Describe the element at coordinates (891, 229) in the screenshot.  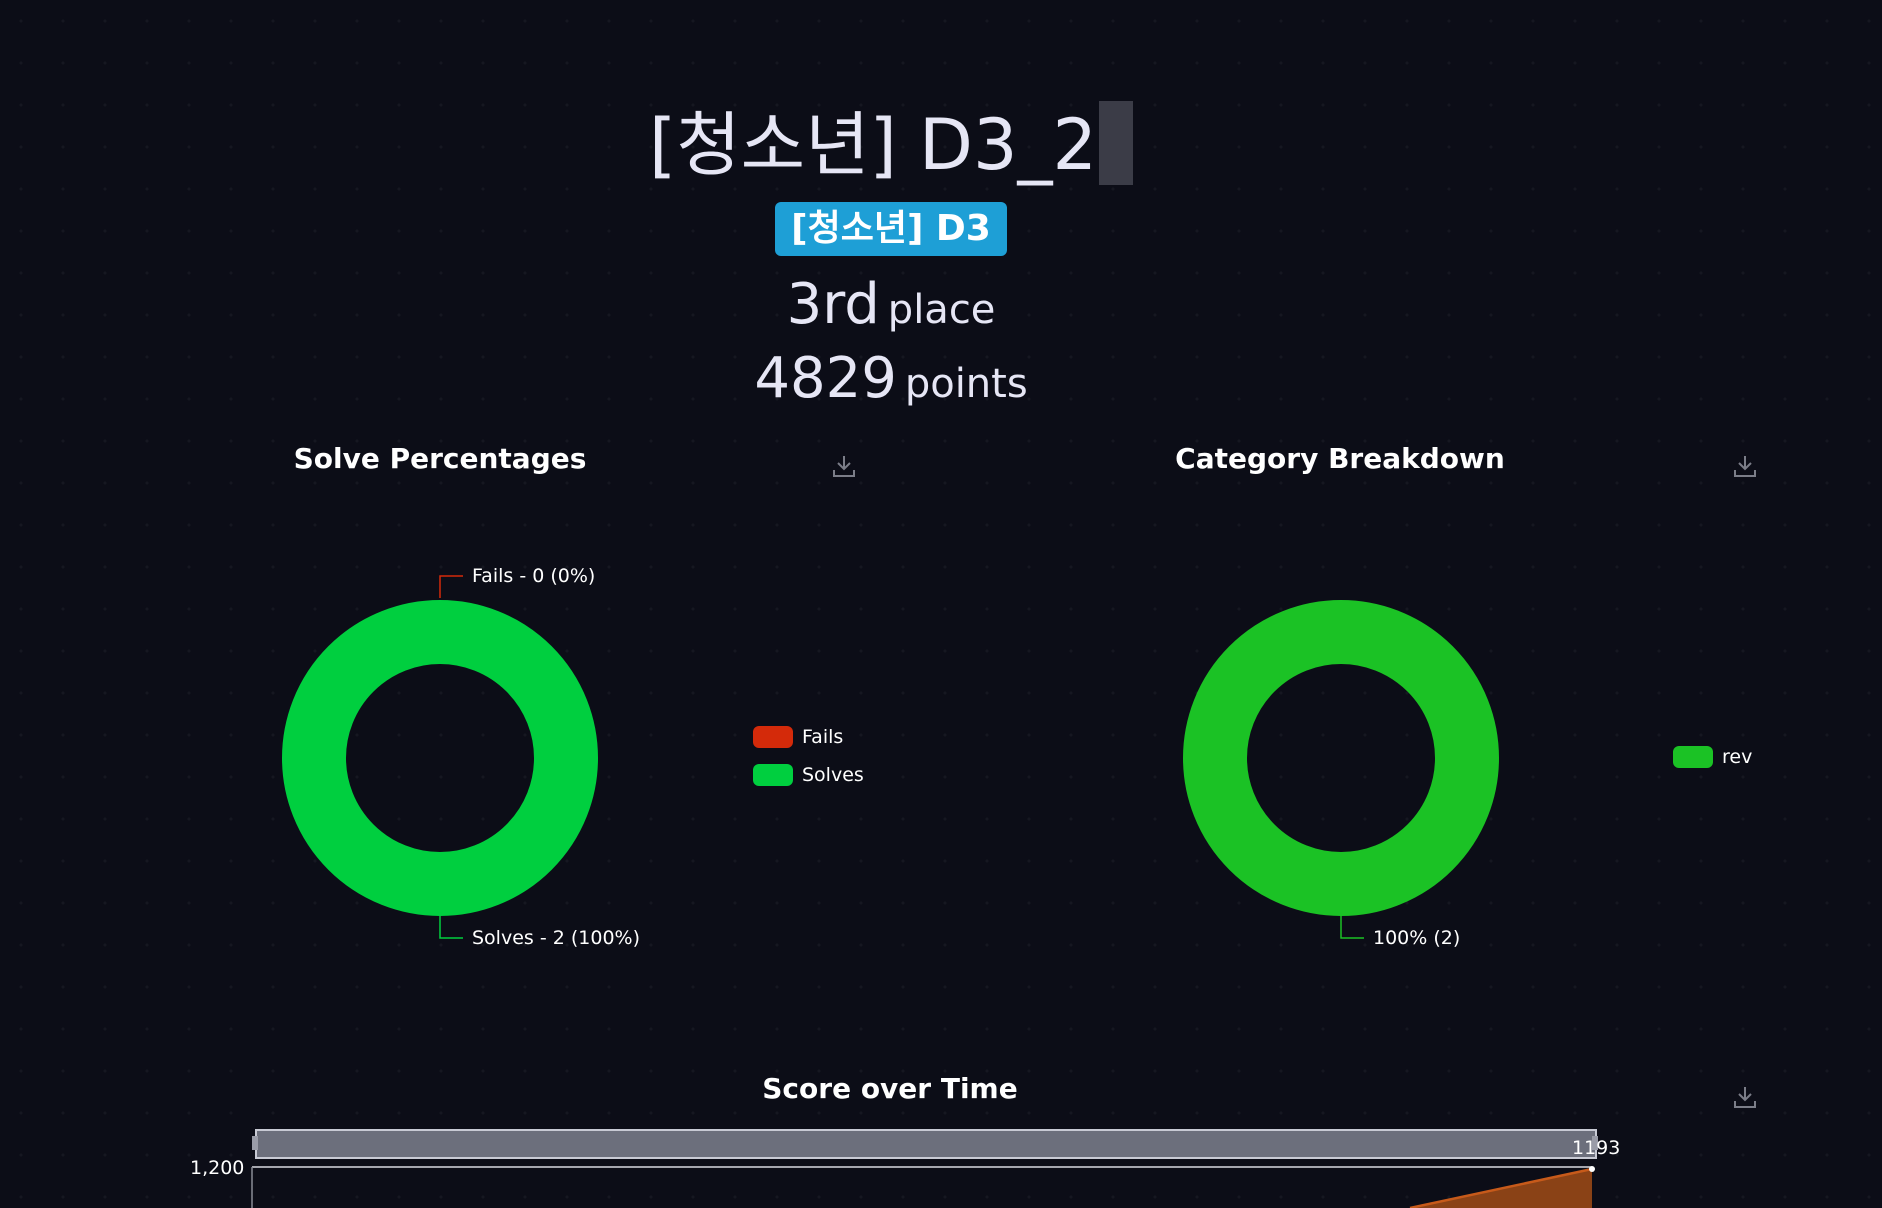
I see `affiliation-badge: [청소년] D3` at that location.